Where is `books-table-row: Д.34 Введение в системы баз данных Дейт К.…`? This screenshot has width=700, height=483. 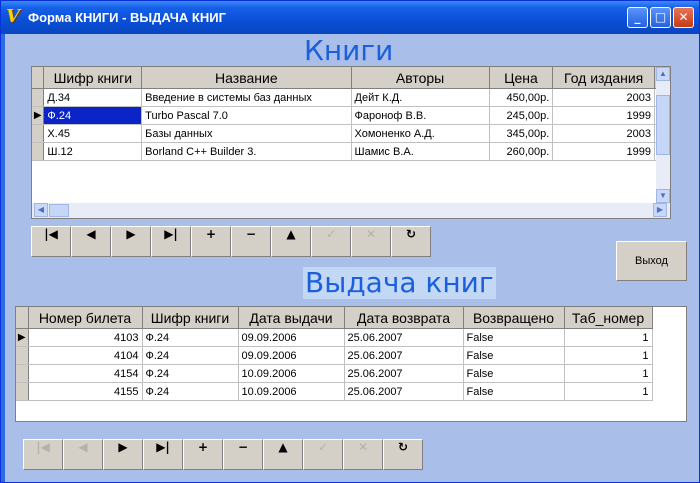
books-table-row: Д.34 Введение в системы баз данных Дейт К.… is located at coordinates (351, 97).